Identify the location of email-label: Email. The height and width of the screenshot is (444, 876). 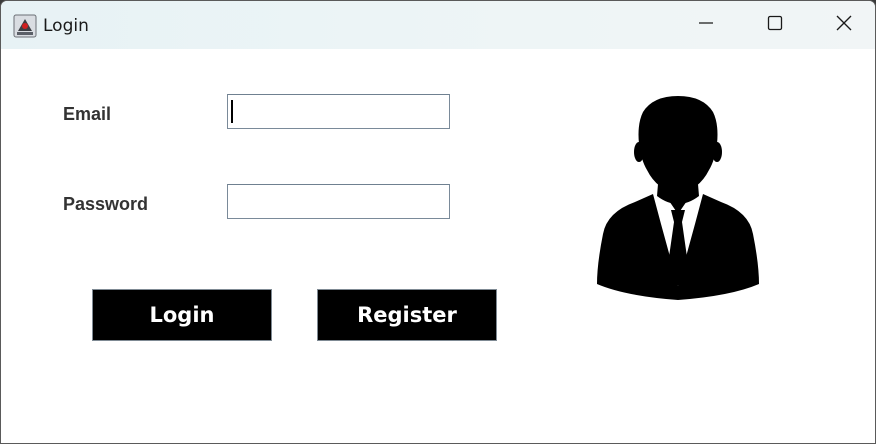
(87, 114).